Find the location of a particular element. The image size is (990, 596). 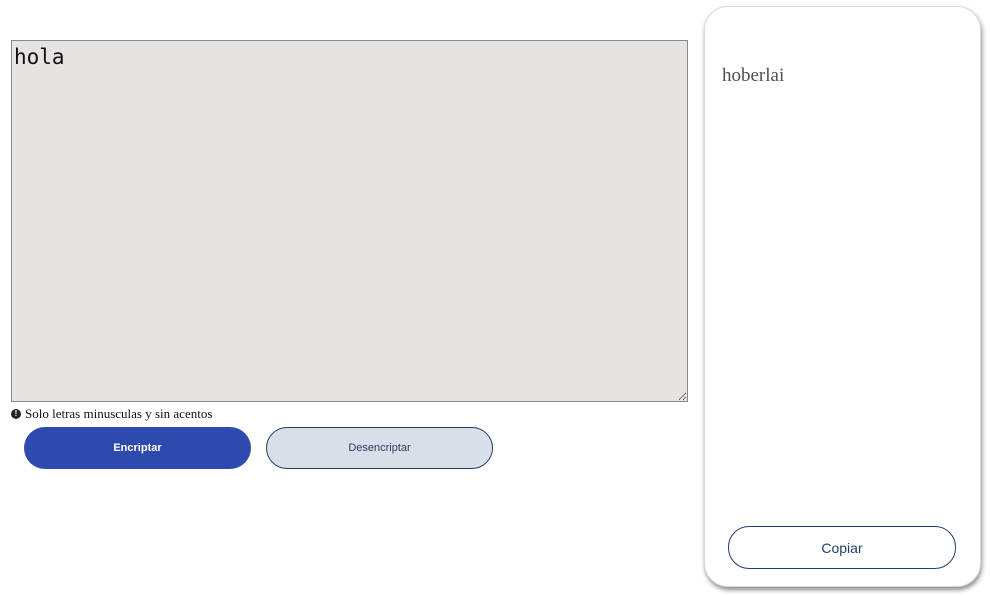

hint-text: Solo letras minusculas y sin acentos is located at coordinates (119, 413).